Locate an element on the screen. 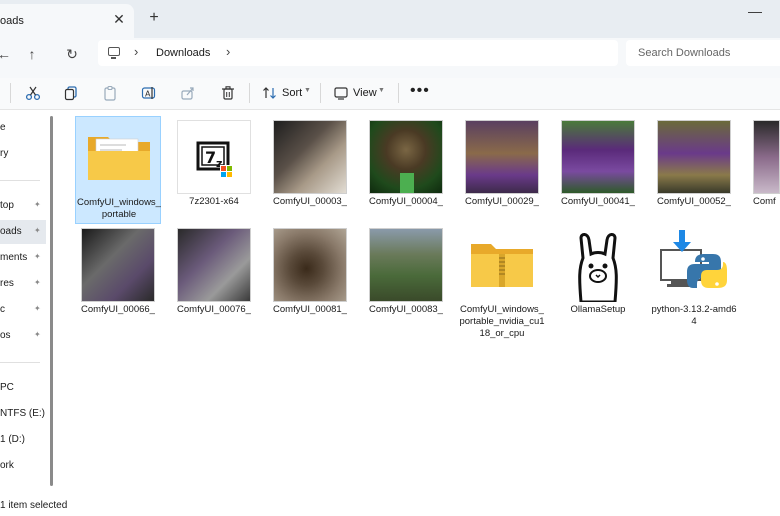 The image size is (780, 516). file-name: ComfyUI_00052_ is located at coordinates (694, 201).